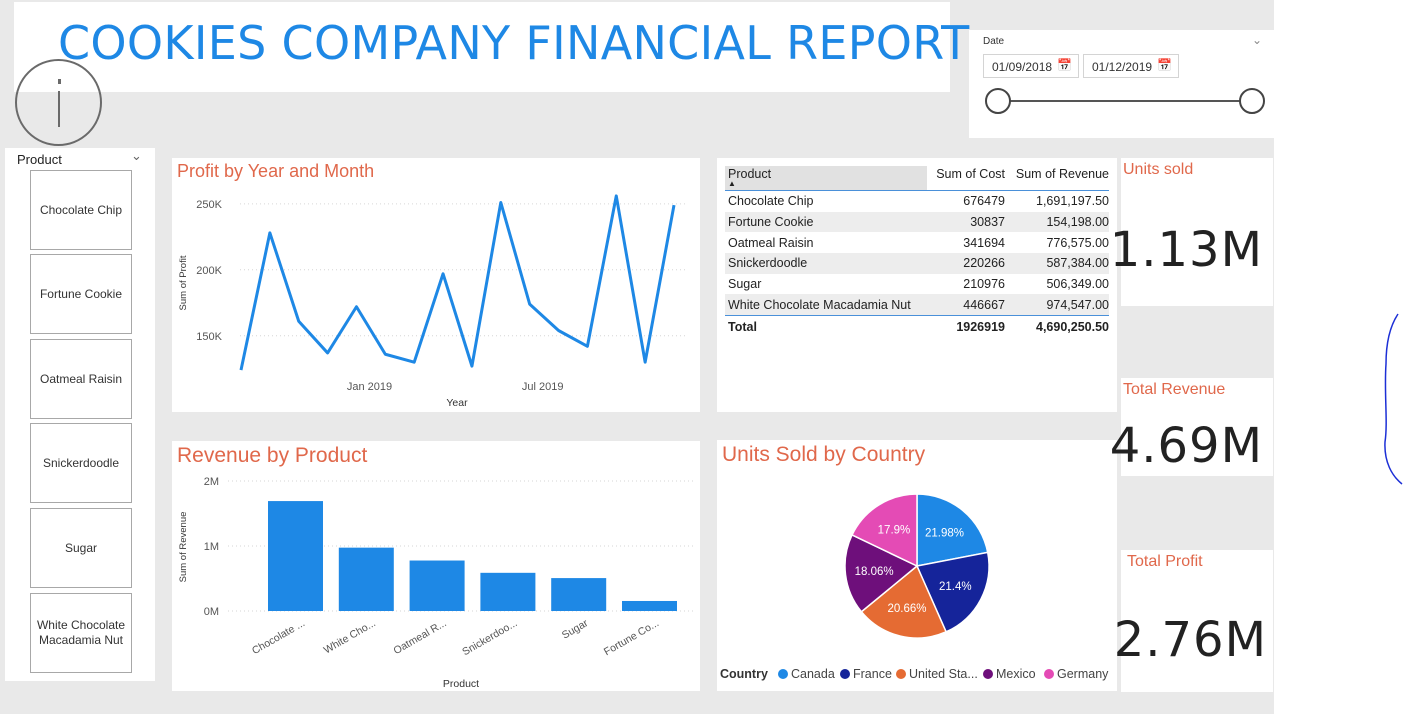 This screenshot has height=714, width=1404. Describe the element at coordinates (543, 387) in the screenshot. I see `x-tick-label: Jul 2019` at that location.